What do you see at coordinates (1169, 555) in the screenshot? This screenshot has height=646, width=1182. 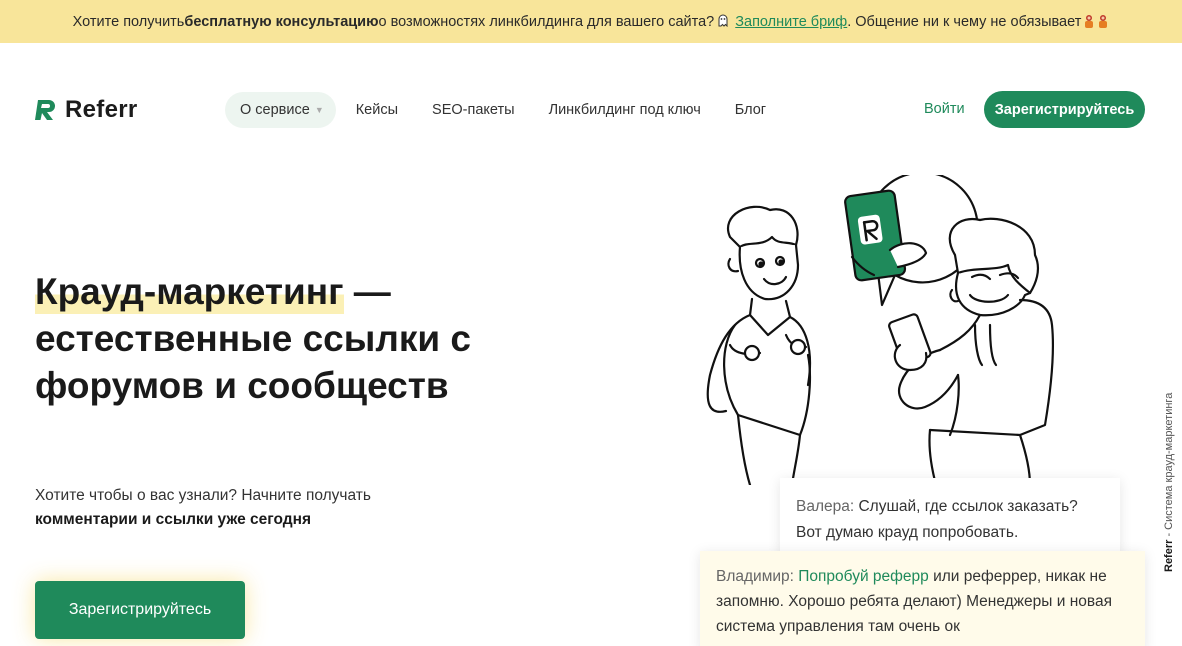 I see `side-brand: Referr` at bounding box center [1169, 555].